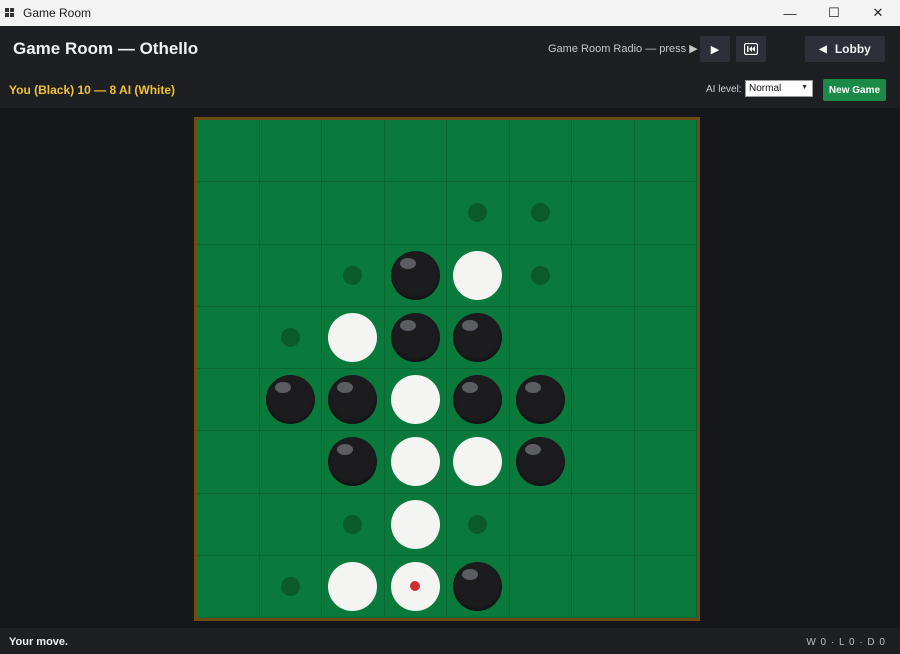 Image resolution: width=900 pixels, height=654 pixels. Describe the element at coordinates (834, 13) in the screenshot. I see `maximize-icon: ☐` at that location.